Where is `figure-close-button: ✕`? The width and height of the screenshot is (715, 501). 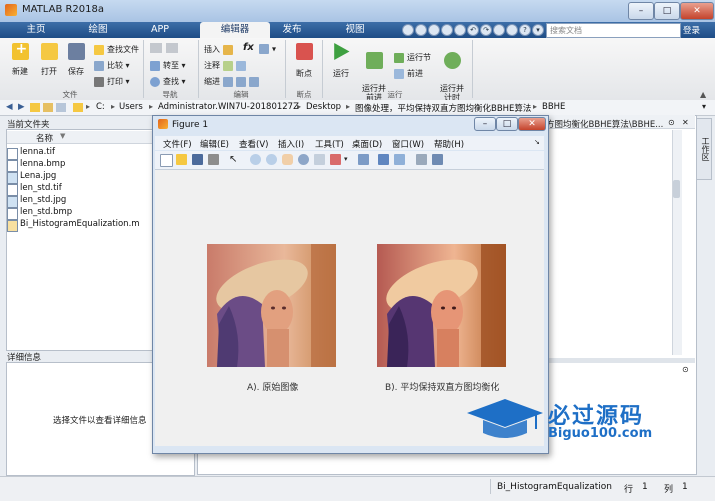 figure-close-button: ✕ is located at coordinates (532, 124).